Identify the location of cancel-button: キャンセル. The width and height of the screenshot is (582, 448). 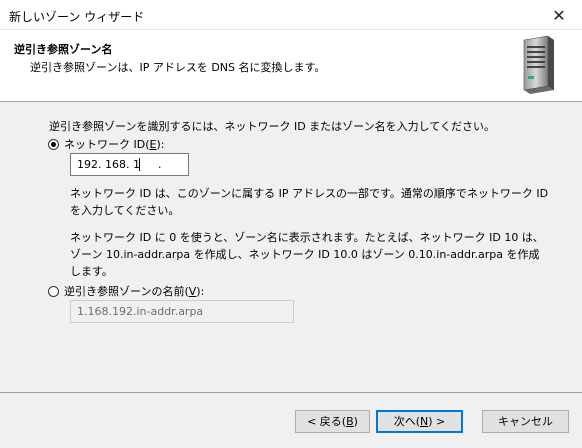
(525, 421).